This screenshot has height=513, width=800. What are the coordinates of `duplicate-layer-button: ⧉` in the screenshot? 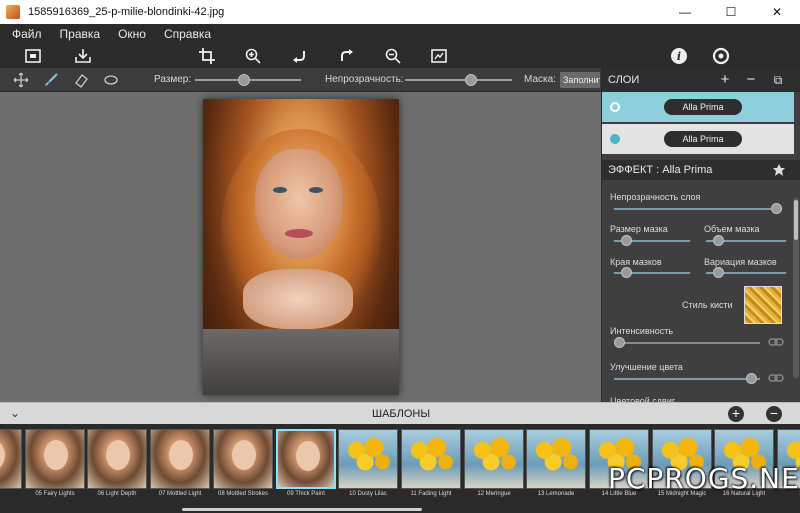 It's located at (778, 80).